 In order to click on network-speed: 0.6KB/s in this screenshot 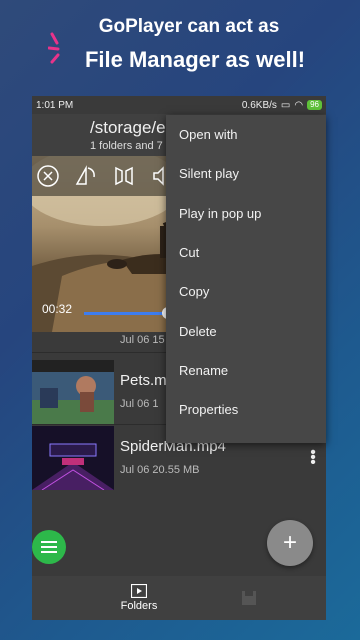, I will do `click(259, 105)`.